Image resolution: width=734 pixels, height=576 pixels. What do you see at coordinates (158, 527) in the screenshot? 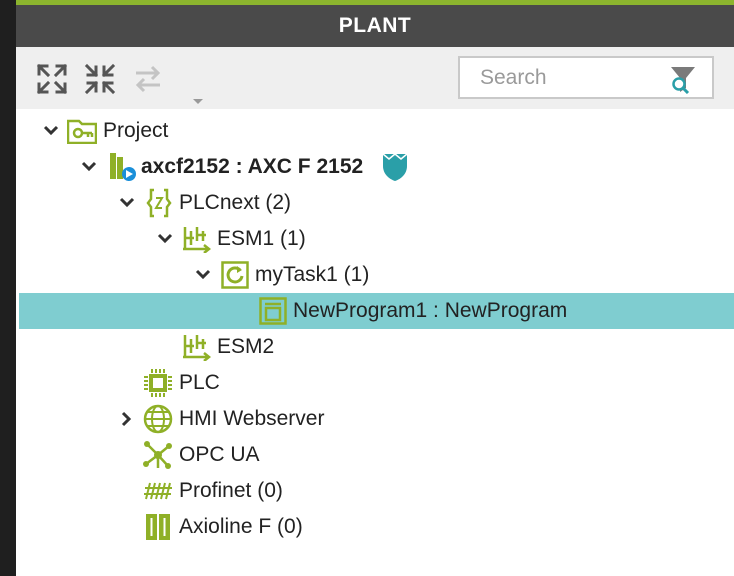
I see `axioline-icon` at bounding box center [158, 527].